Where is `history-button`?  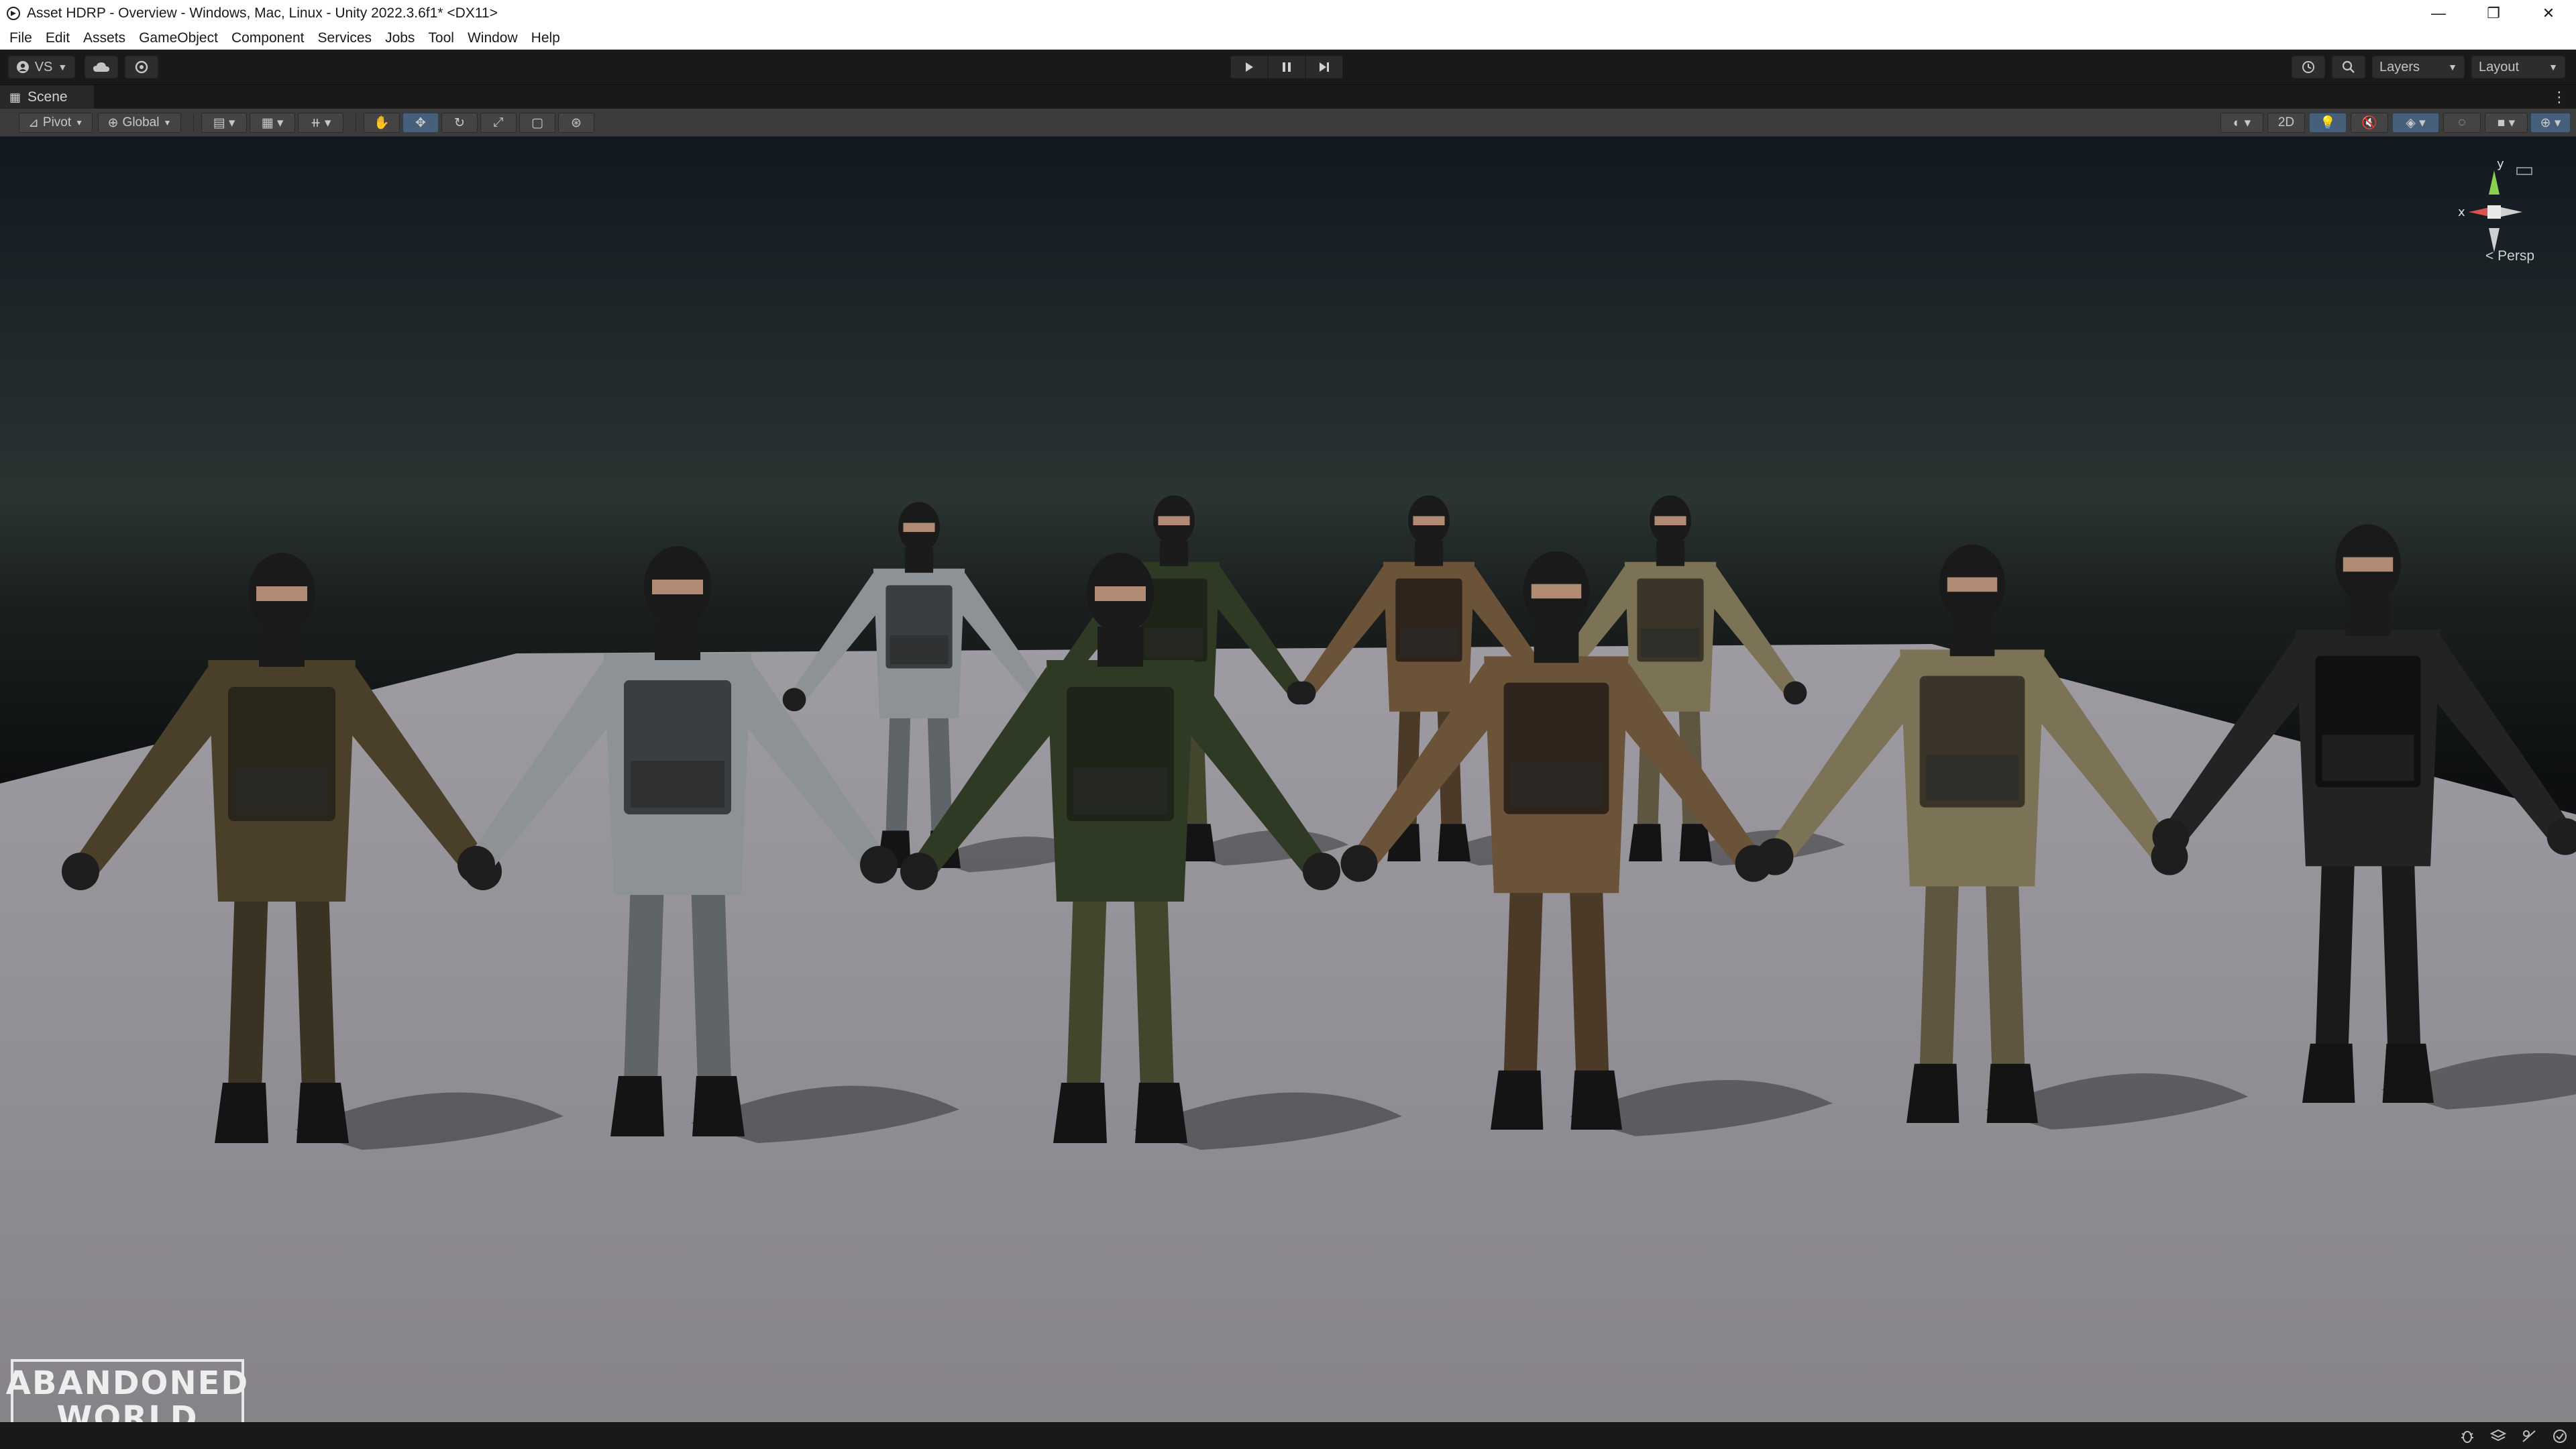
history-button is located at coordinates (2308, 67).